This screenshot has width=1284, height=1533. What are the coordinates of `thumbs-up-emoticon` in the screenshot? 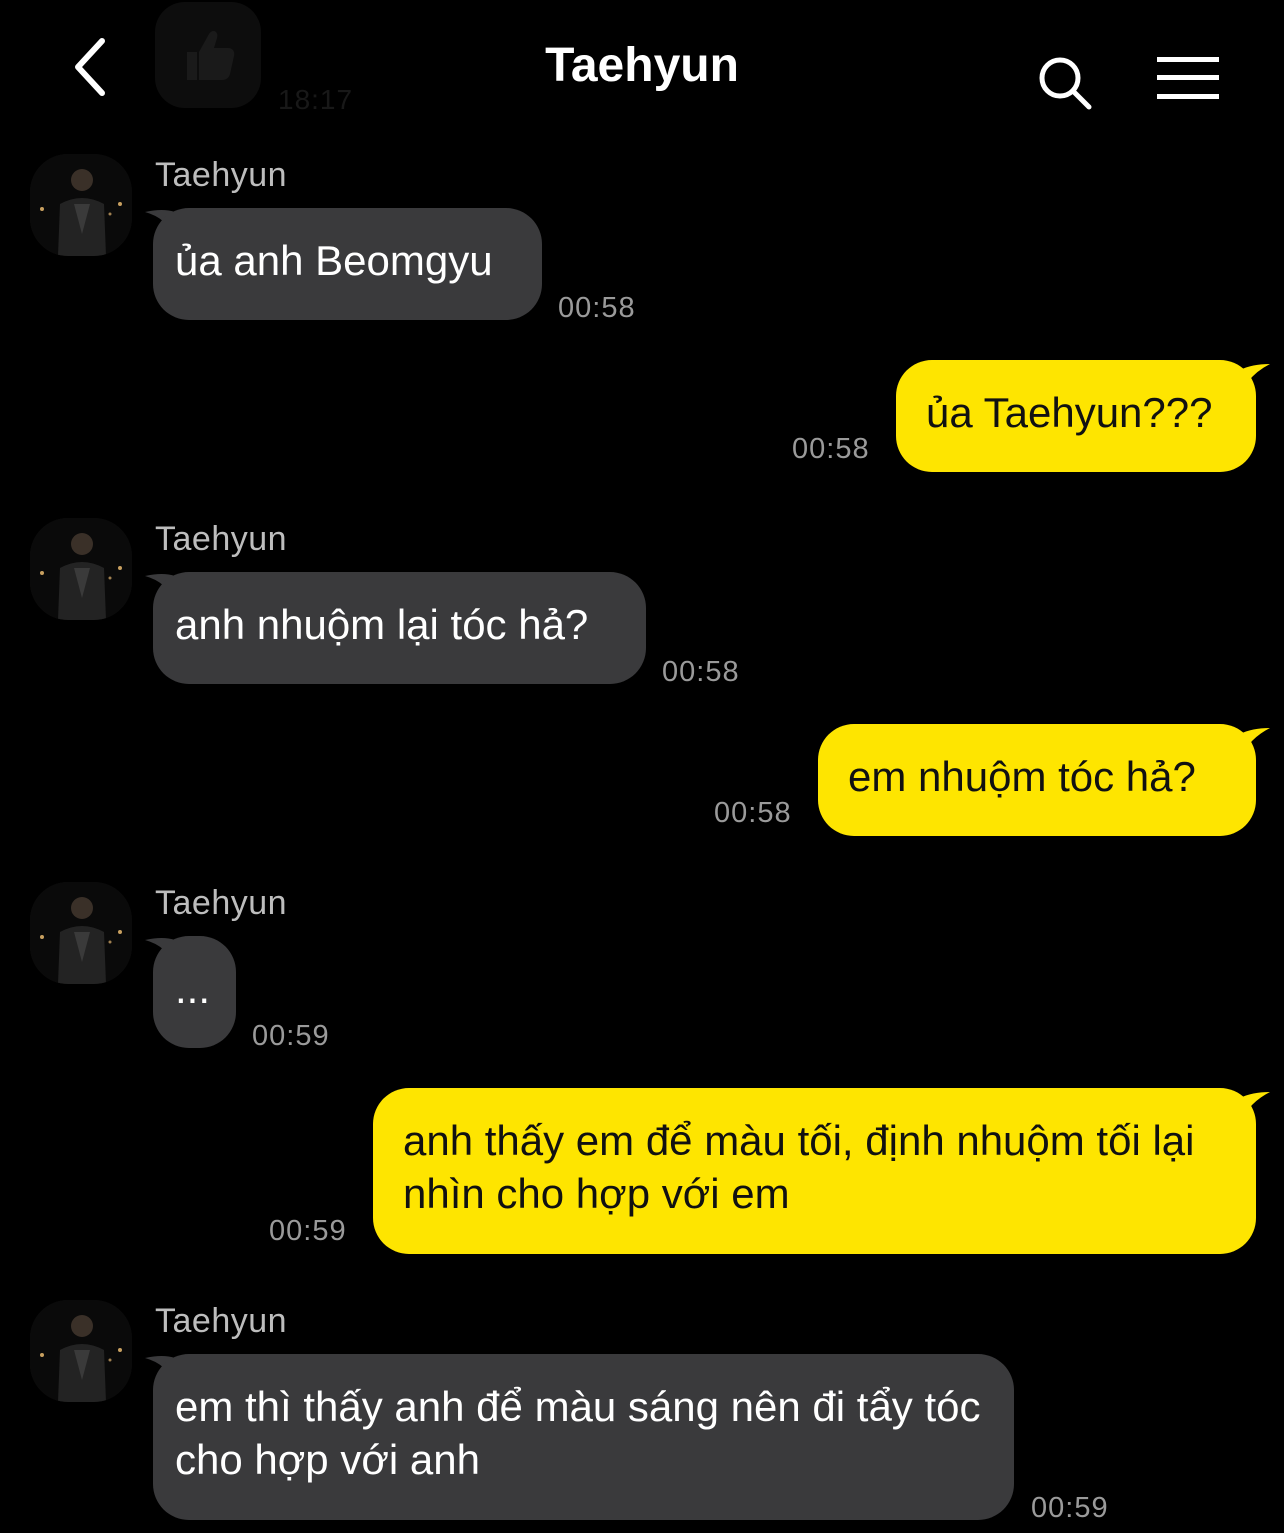 It's located at (208, 55).